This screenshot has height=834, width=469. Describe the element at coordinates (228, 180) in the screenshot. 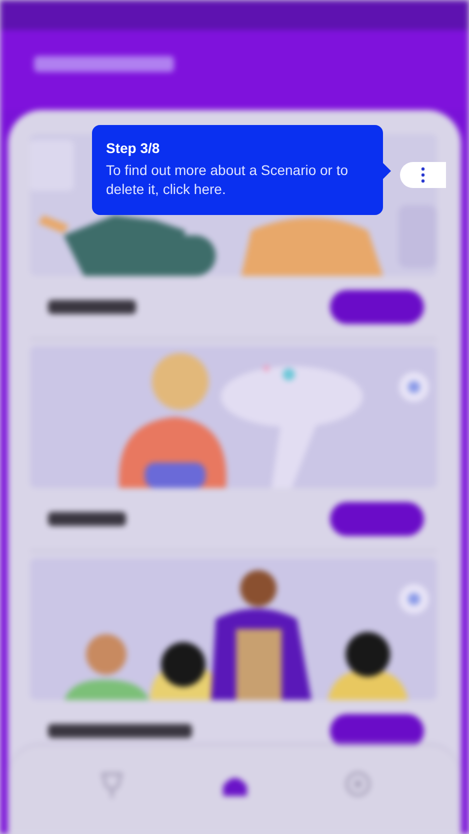

I see `tooltip-message: To find out more about a Scenario or to delete it, click here.` at that location.